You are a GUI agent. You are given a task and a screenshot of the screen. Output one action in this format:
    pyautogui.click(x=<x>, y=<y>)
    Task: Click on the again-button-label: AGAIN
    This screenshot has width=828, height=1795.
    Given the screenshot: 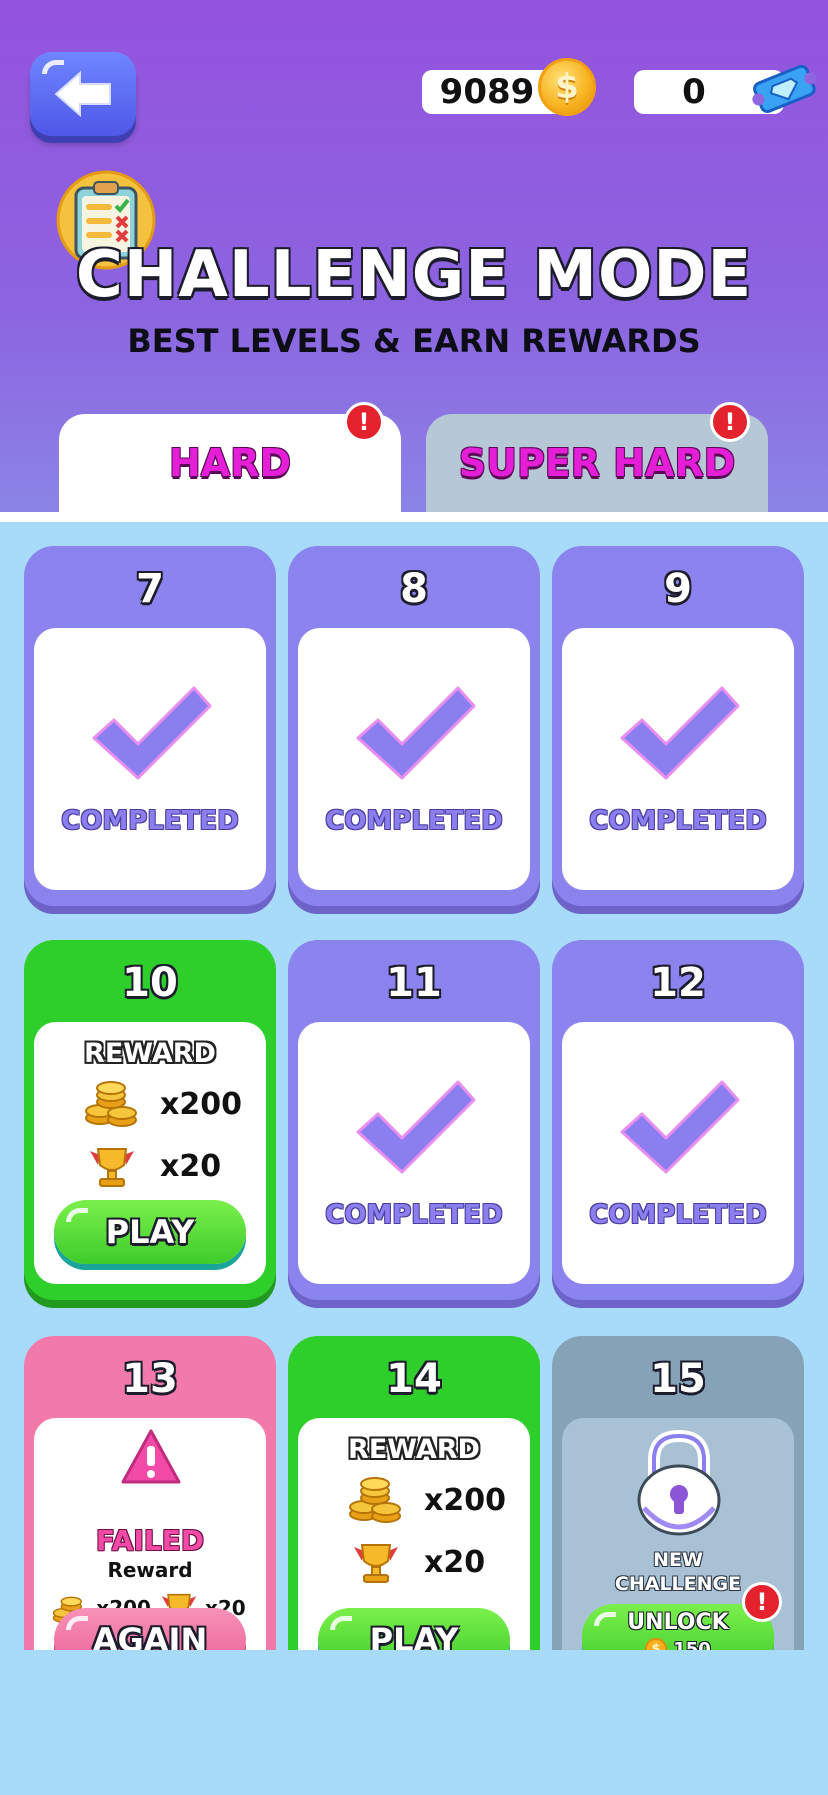 What is the action you would take?
    pyautogui.click(x=150, y=1635)
    